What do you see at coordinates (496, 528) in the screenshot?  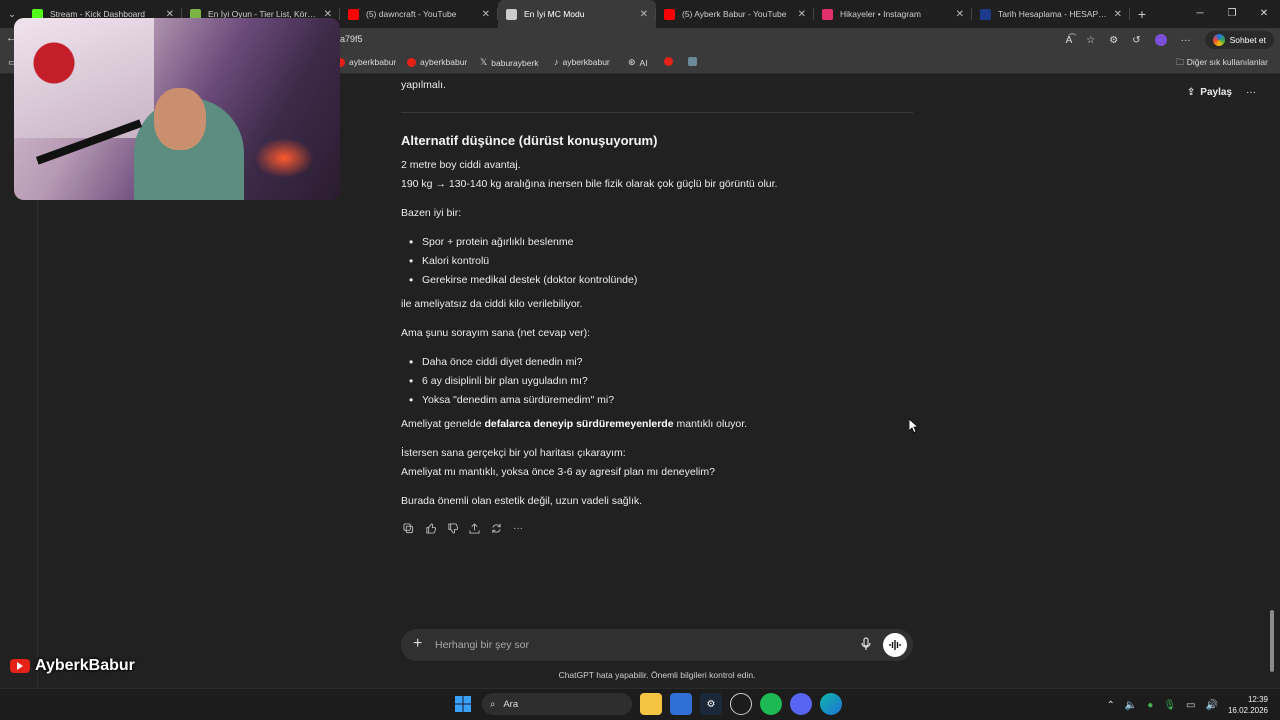 I see `regenerate-icon` at bounding box center [496, 528].